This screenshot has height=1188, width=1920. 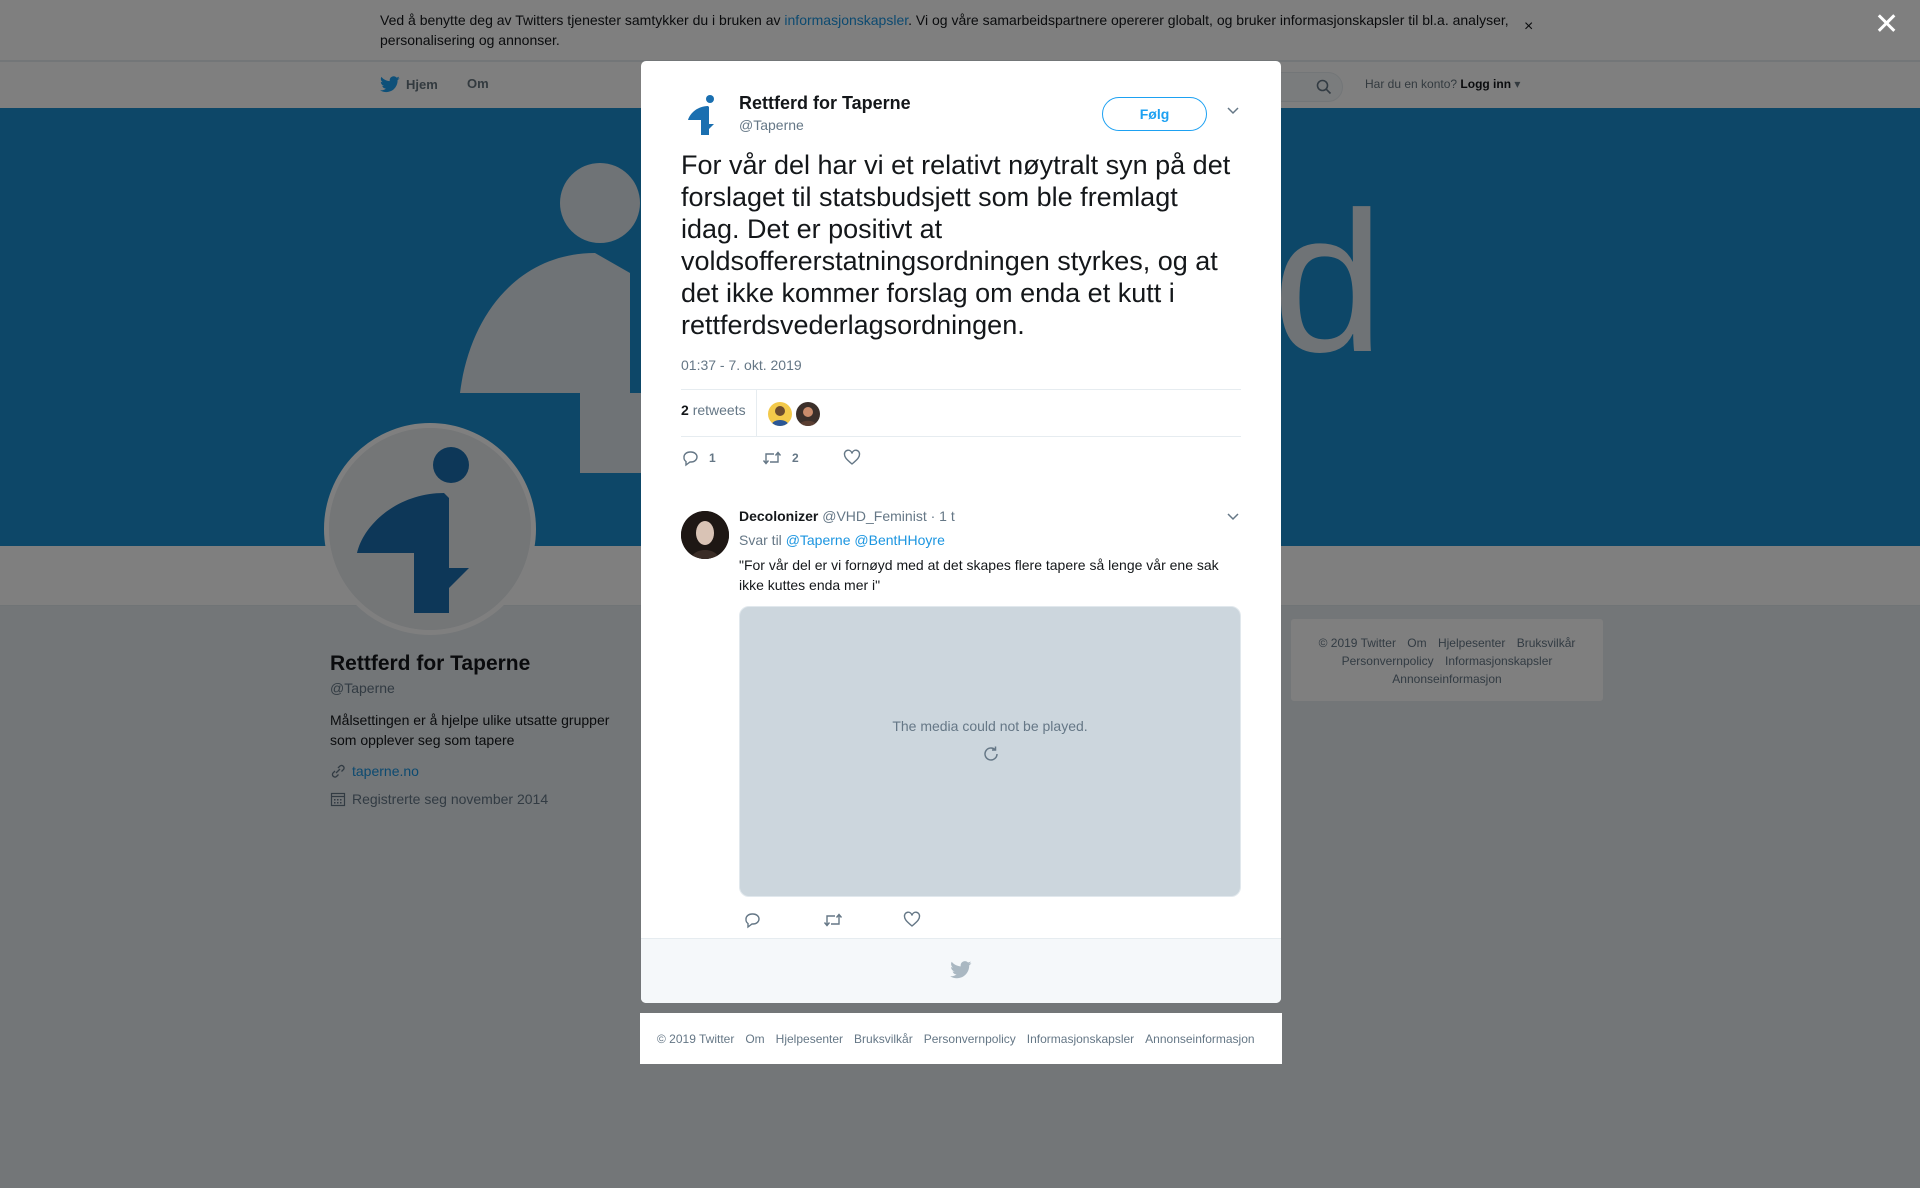 I want to click on tweet-author-avatar, so click(x=705, y=115).